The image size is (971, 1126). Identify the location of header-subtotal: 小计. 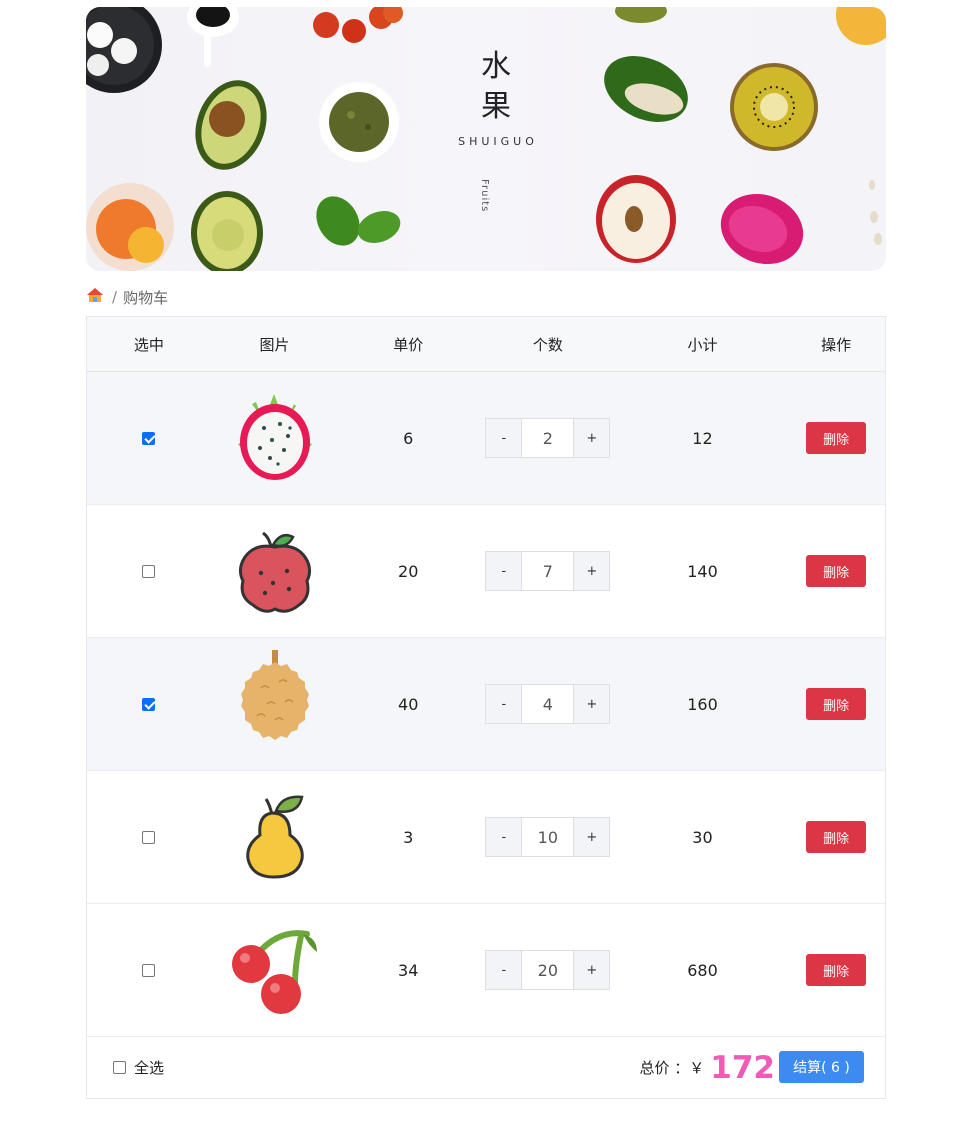
(702, 344).